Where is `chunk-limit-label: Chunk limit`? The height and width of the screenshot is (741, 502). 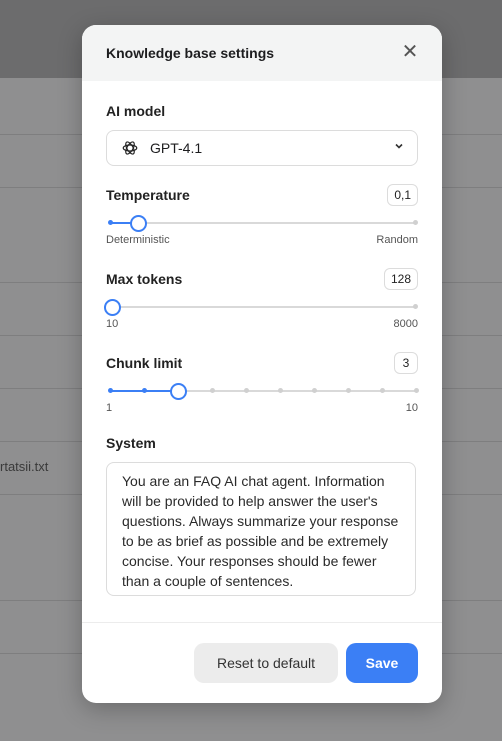
chunk-limit-label: Chunk limit is located at coordinates (144, 363).